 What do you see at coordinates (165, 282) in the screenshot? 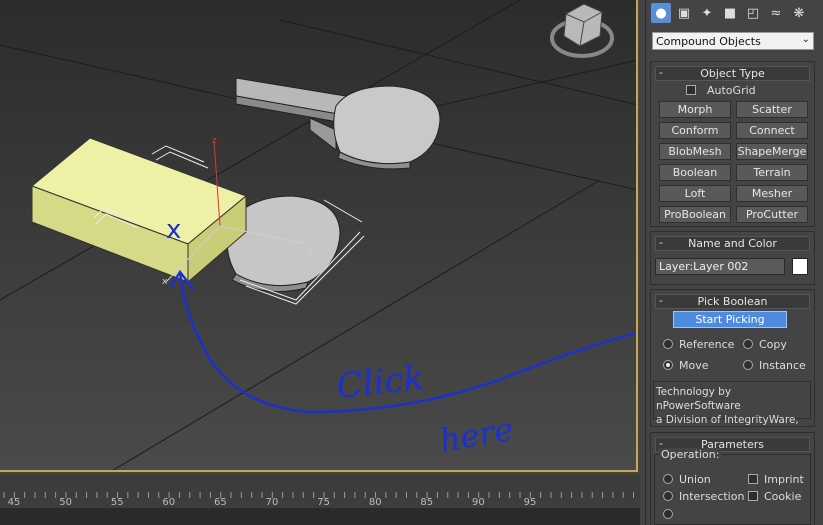
I see `axis-x-label: x` at bounding box center [165, 282].